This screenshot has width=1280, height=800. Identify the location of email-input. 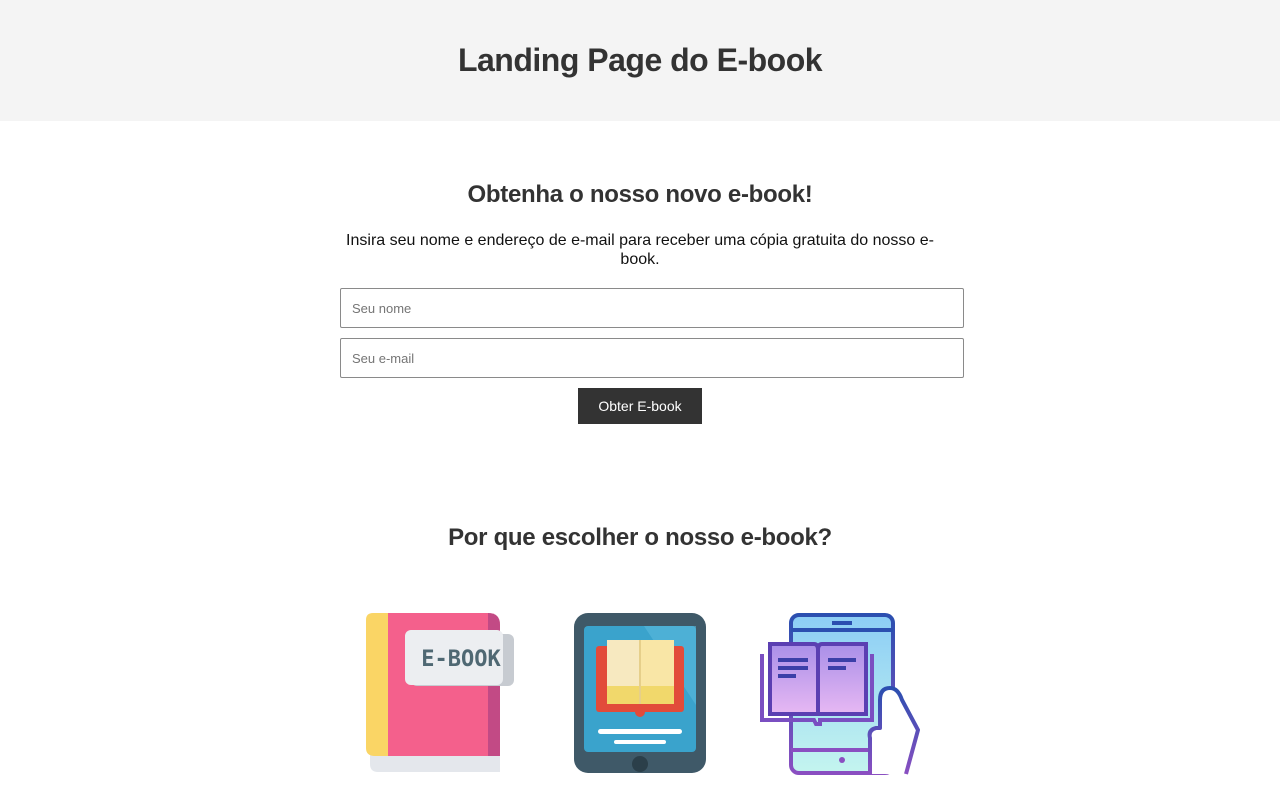
(652, 358).